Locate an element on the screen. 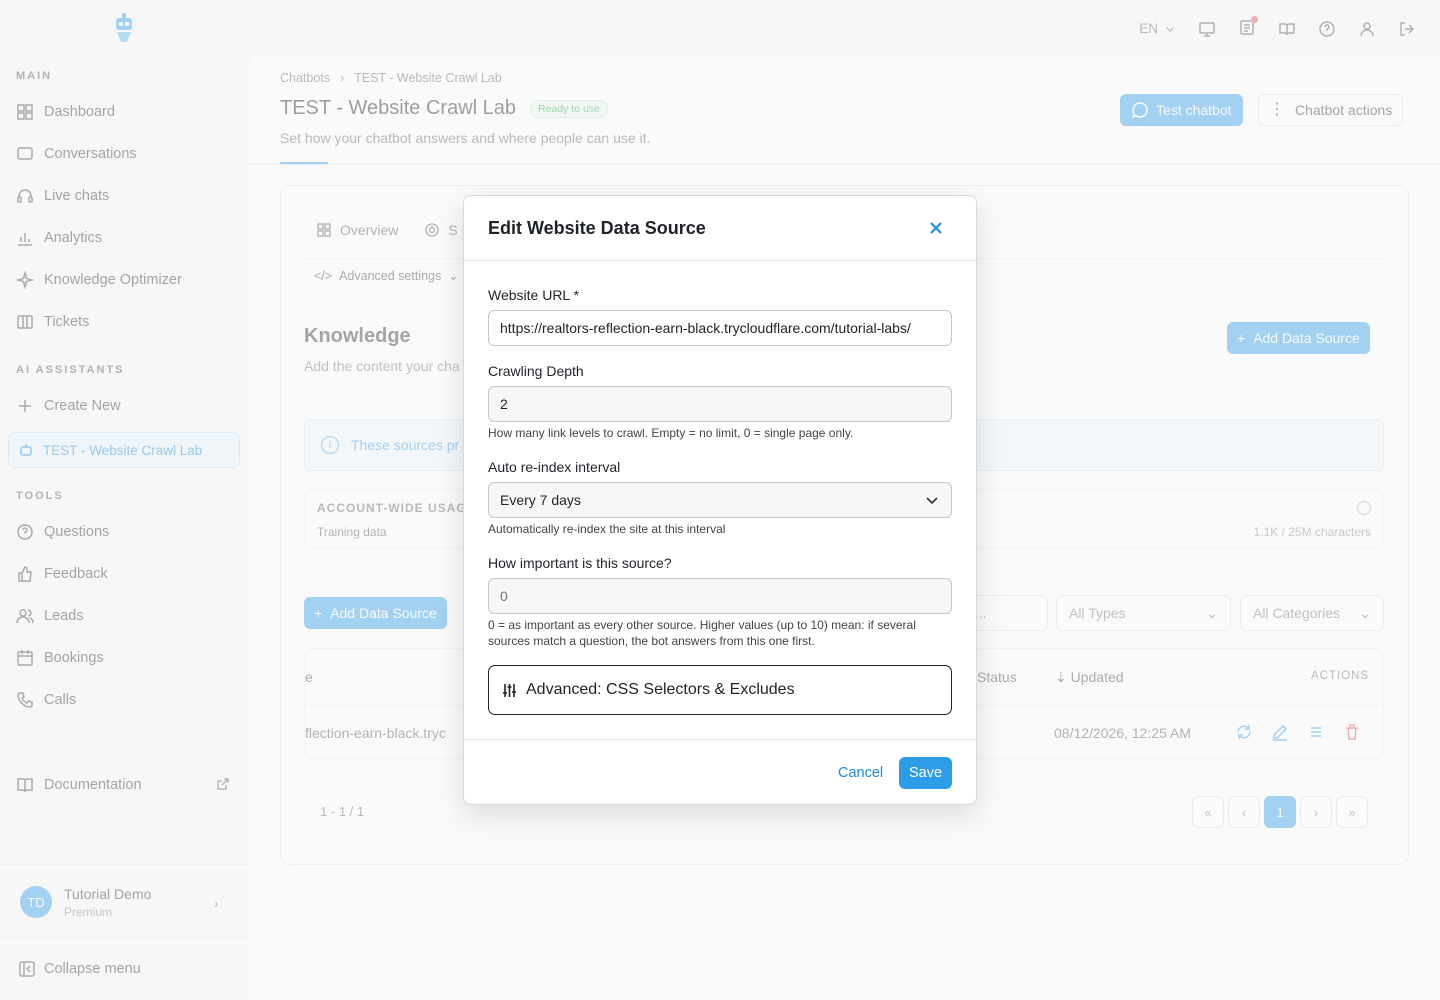 The width and height of the screenshot is (1440, 1000). tab-overview: Overview is located at coordinates (357, 230).